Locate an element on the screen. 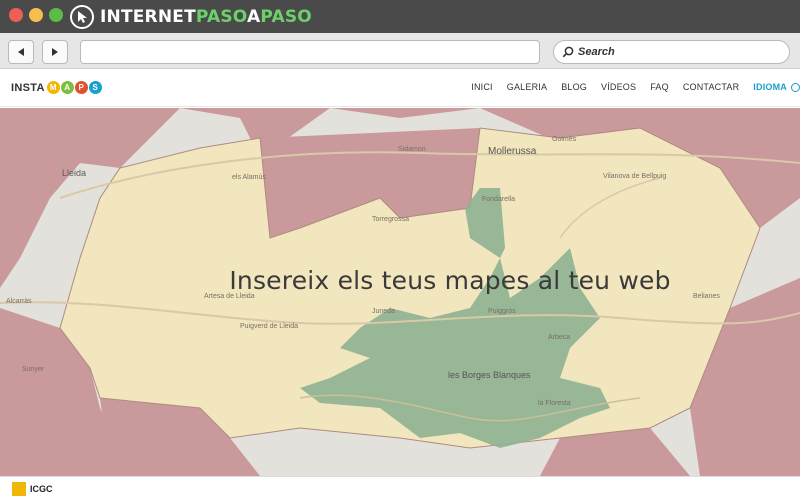  back-button is located at coordinates (21, 52).